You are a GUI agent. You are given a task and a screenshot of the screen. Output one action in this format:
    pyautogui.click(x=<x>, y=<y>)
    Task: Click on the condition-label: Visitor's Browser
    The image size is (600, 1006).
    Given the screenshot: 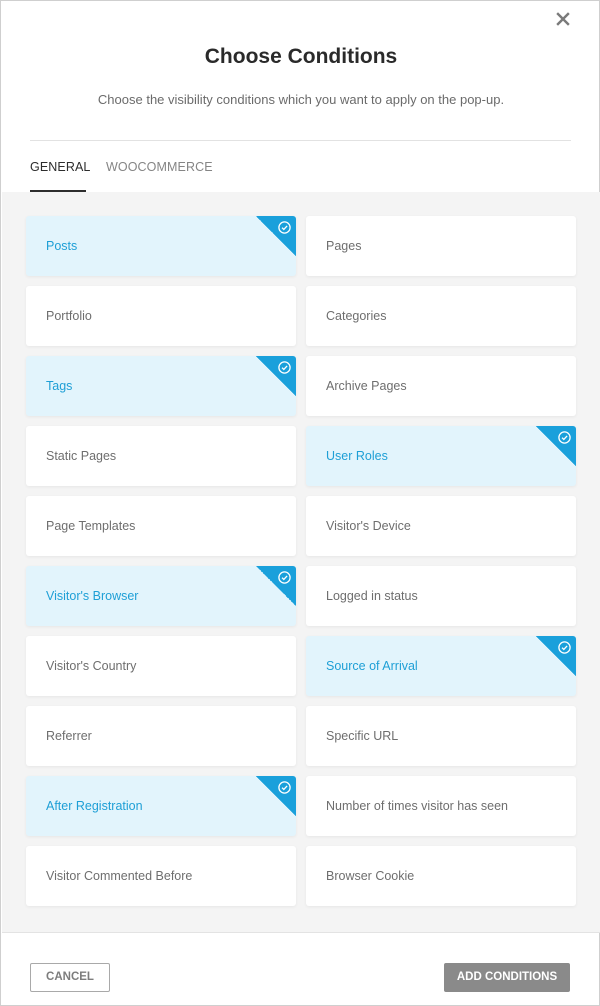 What is the action you would take?
    pyautogui.click(x=92, y=596)
    